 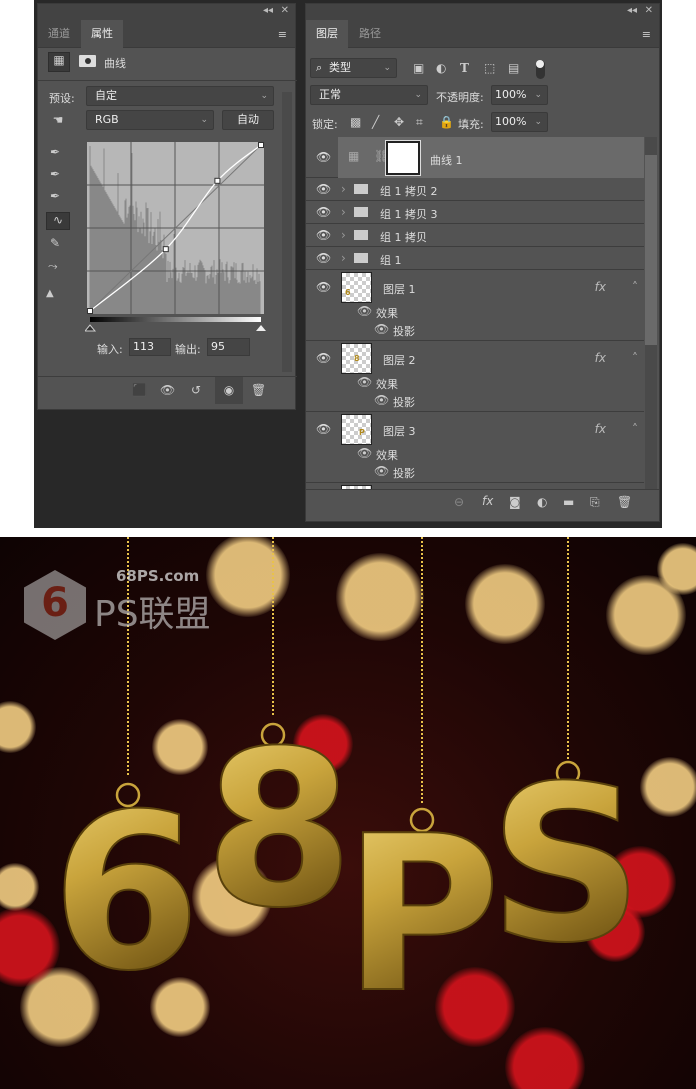 I want to click on lock-image-brush-icon: ╱, so click(x=375, y=122).